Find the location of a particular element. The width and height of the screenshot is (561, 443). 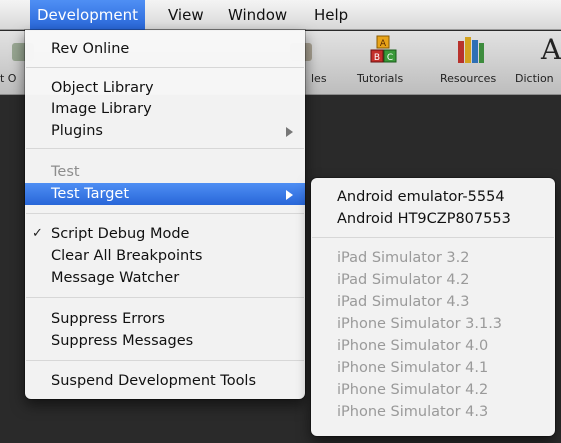

submenu-item-label: iPhone Simulator 4.1 is located at coordinates (413, 368).